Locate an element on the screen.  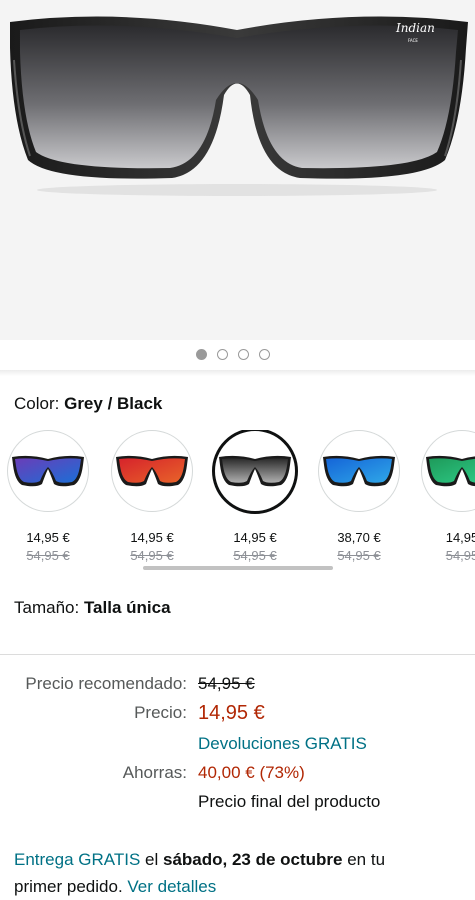
color-swatch-selected: 14,95 € 54,95 € is located at coordinates (255, 496).